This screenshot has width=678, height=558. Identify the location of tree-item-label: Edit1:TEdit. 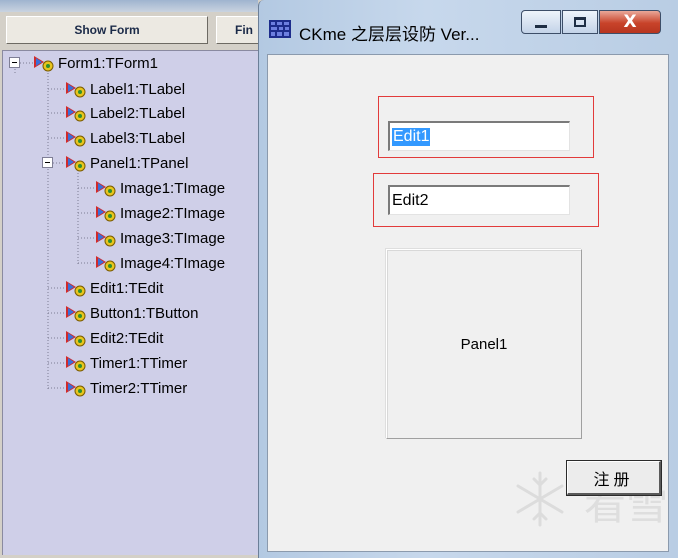
(127, 288).